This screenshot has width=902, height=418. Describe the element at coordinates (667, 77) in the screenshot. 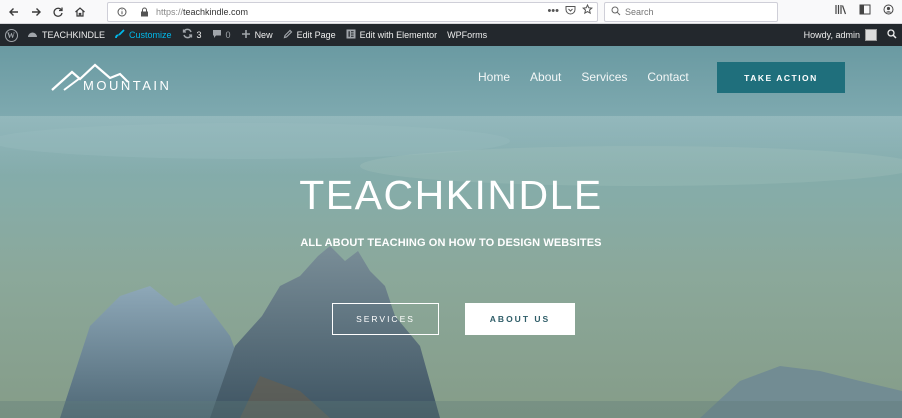

I see `nav-contact: Contact` at that location.